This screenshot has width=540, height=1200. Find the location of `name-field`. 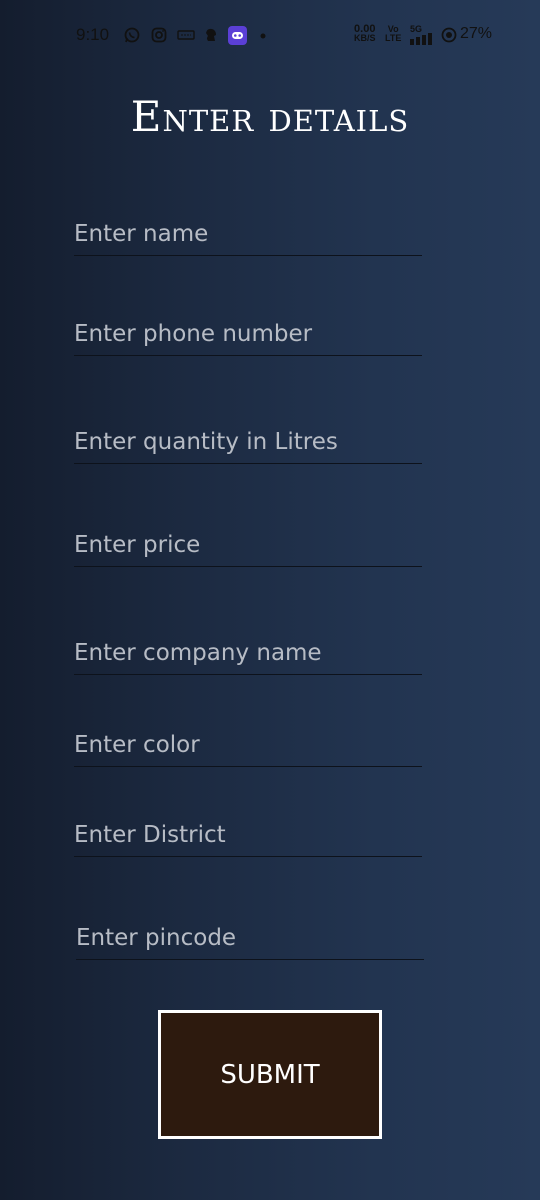

name-field is located at coordinates (248, 234).